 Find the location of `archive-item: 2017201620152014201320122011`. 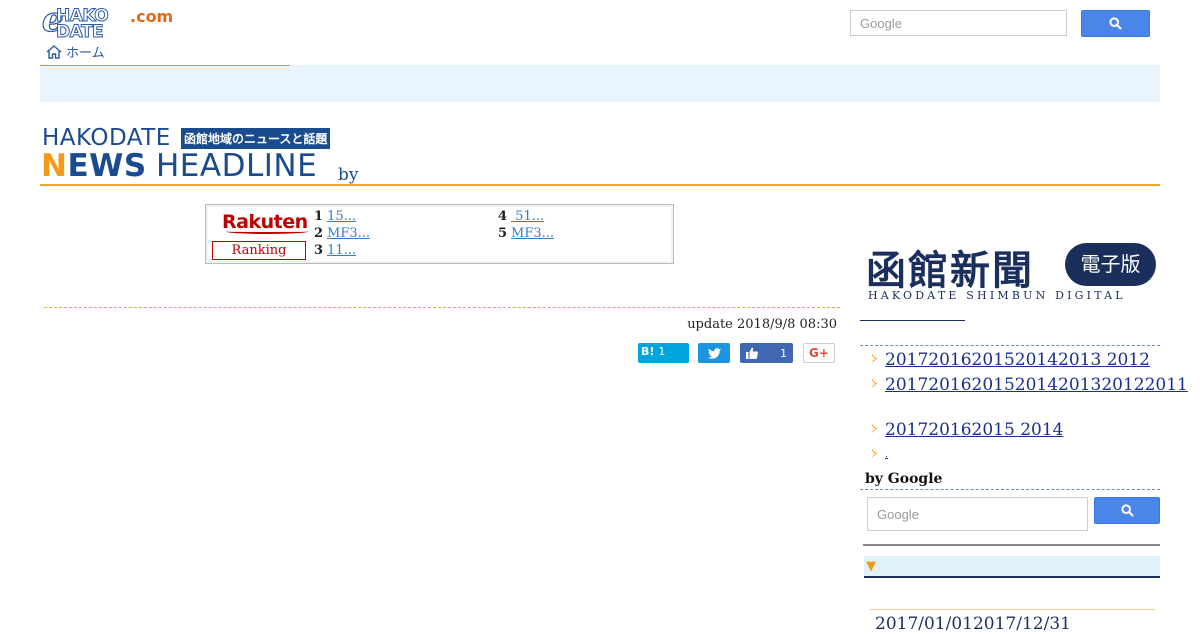

archive-item: 2017201620152014201320122011 is located at coordinates (1029, 385).